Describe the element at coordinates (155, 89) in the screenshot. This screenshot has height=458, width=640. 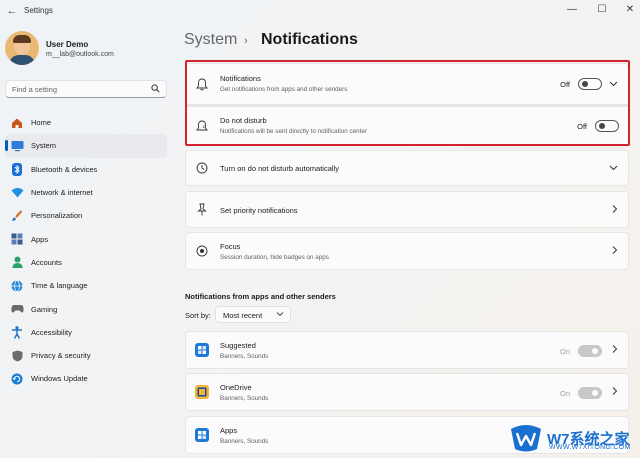
I see `search-icon` at that location.